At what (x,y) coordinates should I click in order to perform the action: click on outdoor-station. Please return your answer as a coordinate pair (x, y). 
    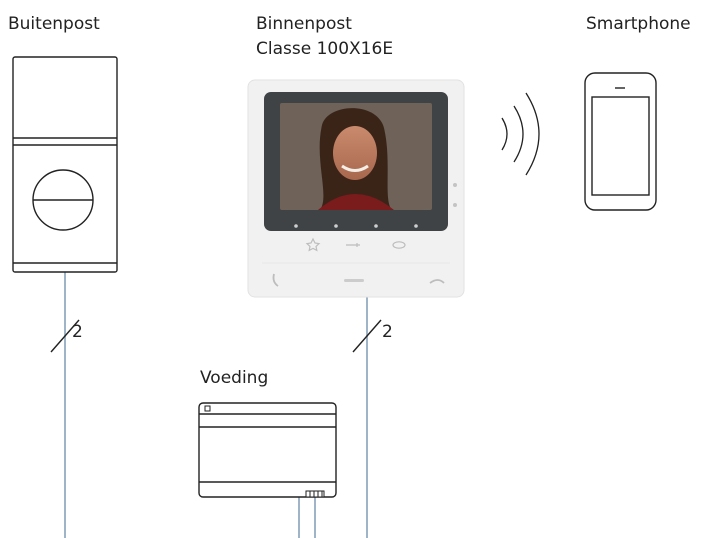
    Looking at the image, I should click on (65, 164).